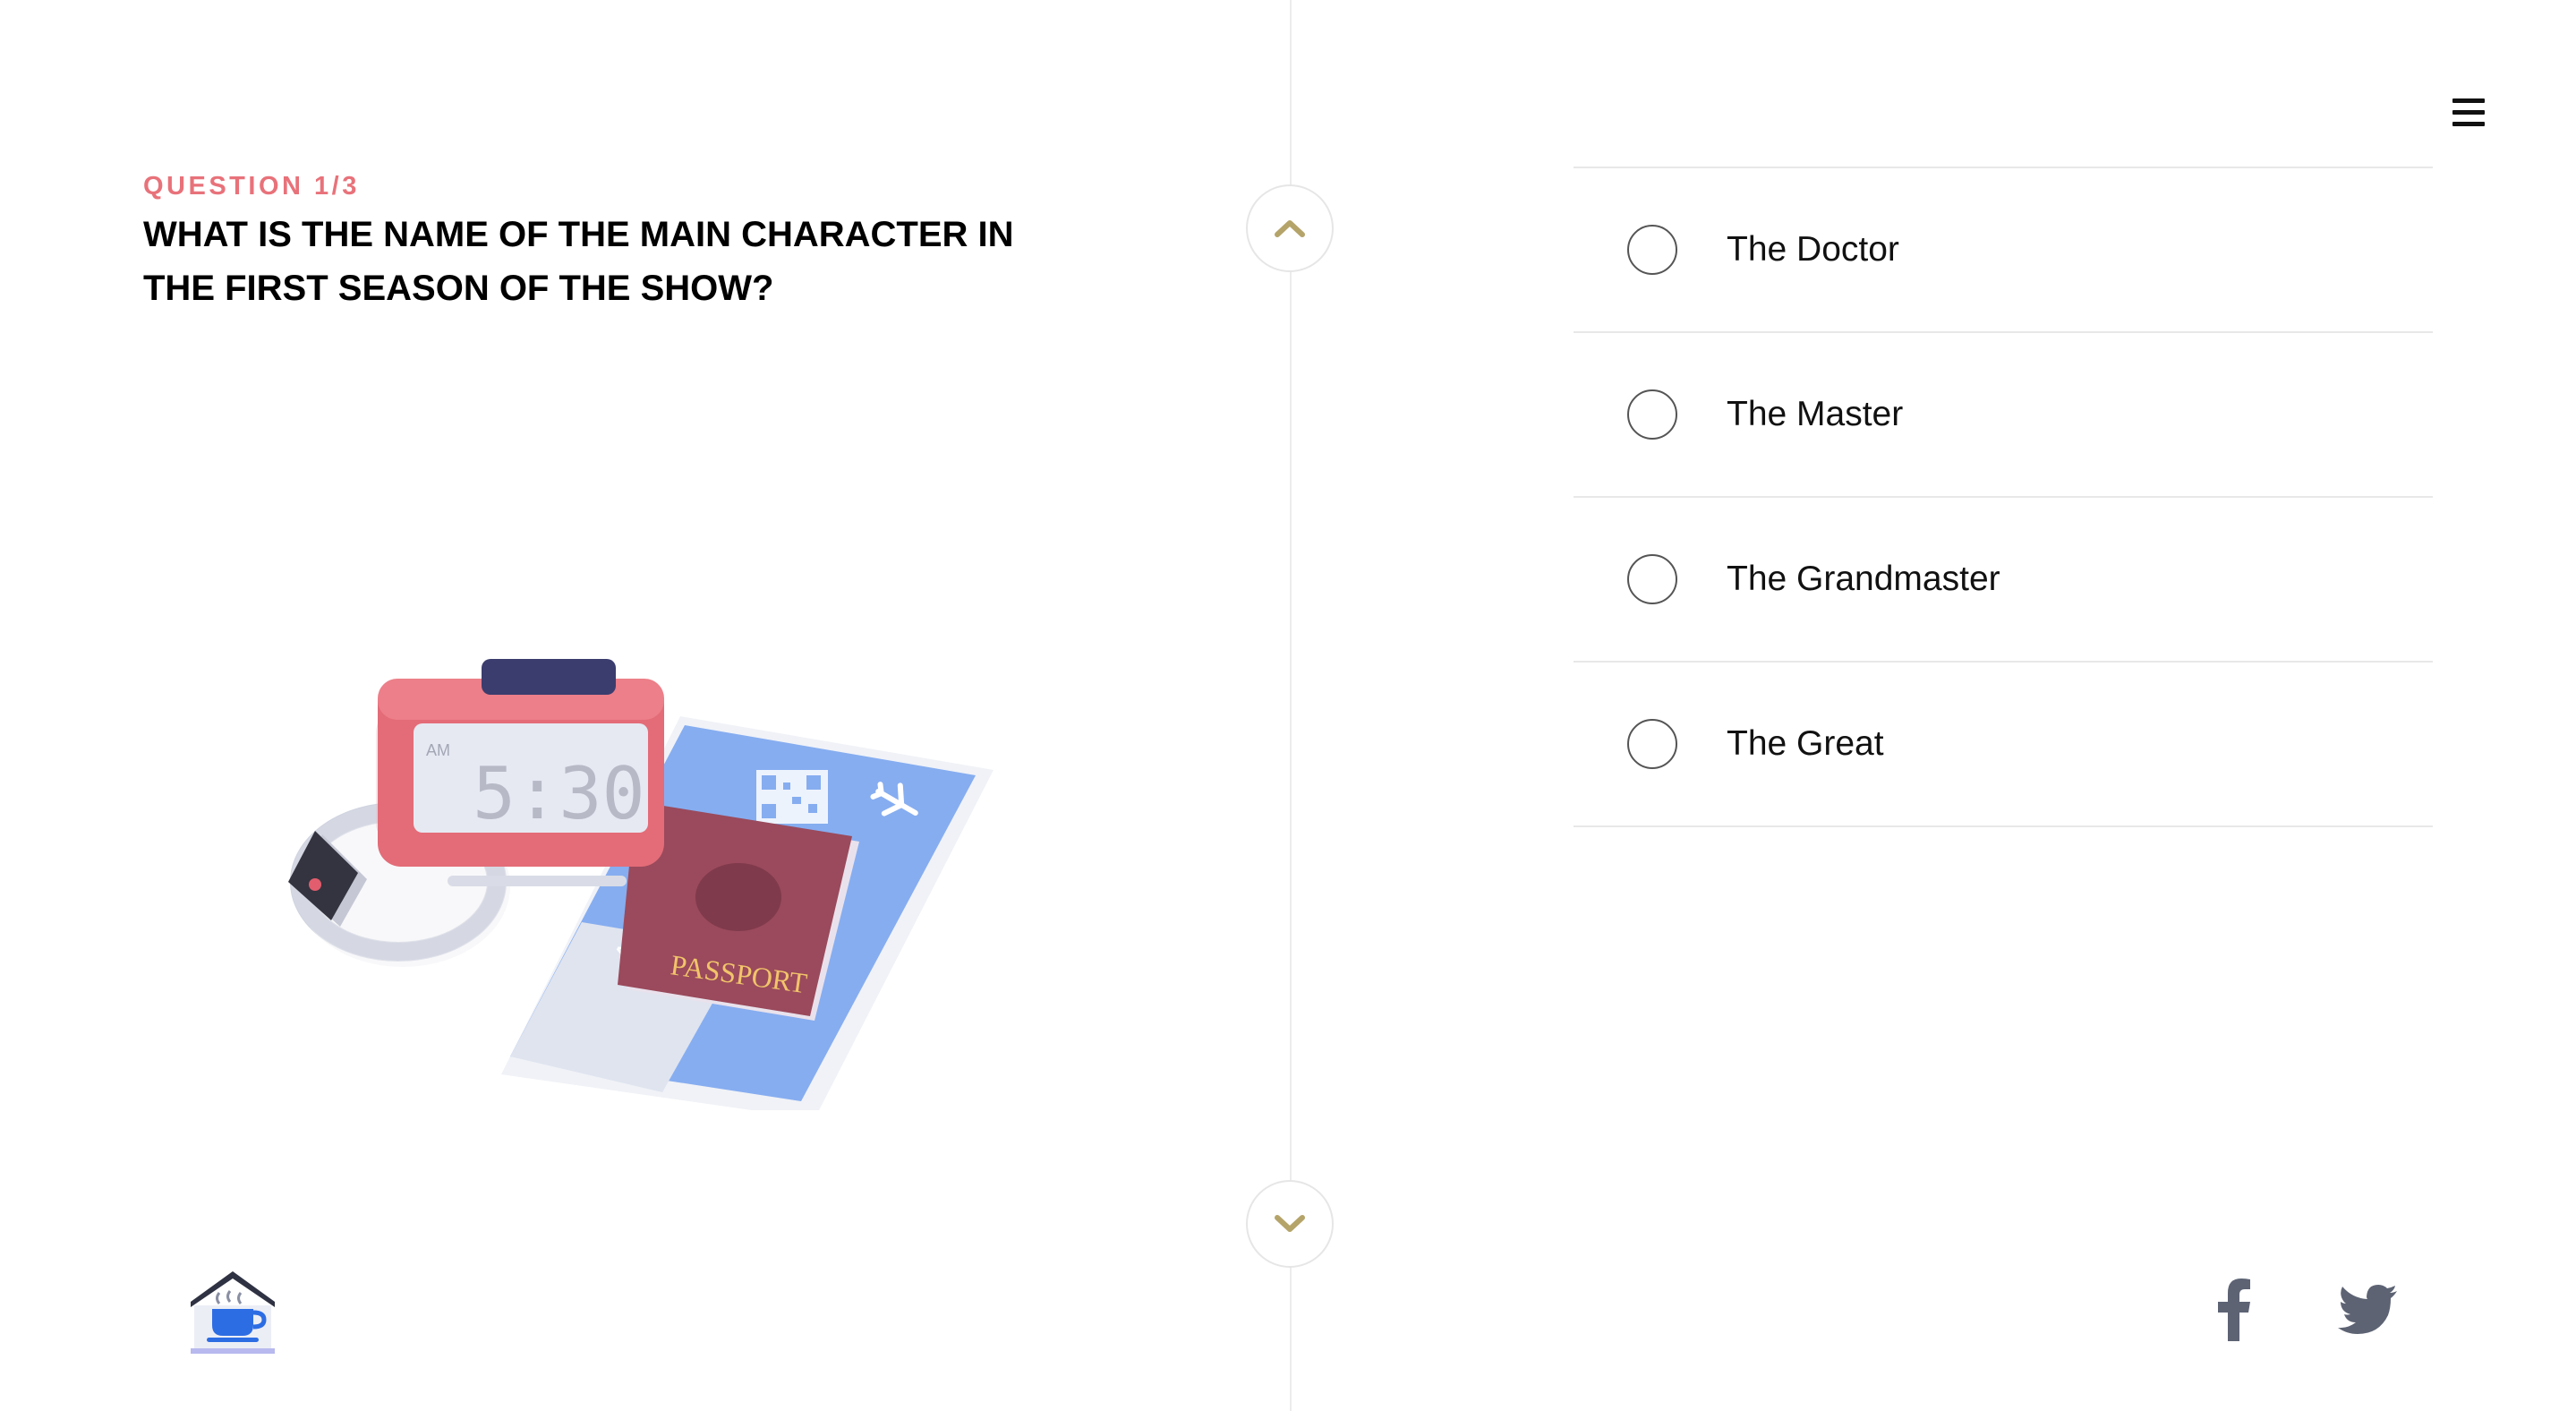  Describe the element at coordinates (1813, 249) in the screenshot. I see `answer-label: The Doctor` at that location.